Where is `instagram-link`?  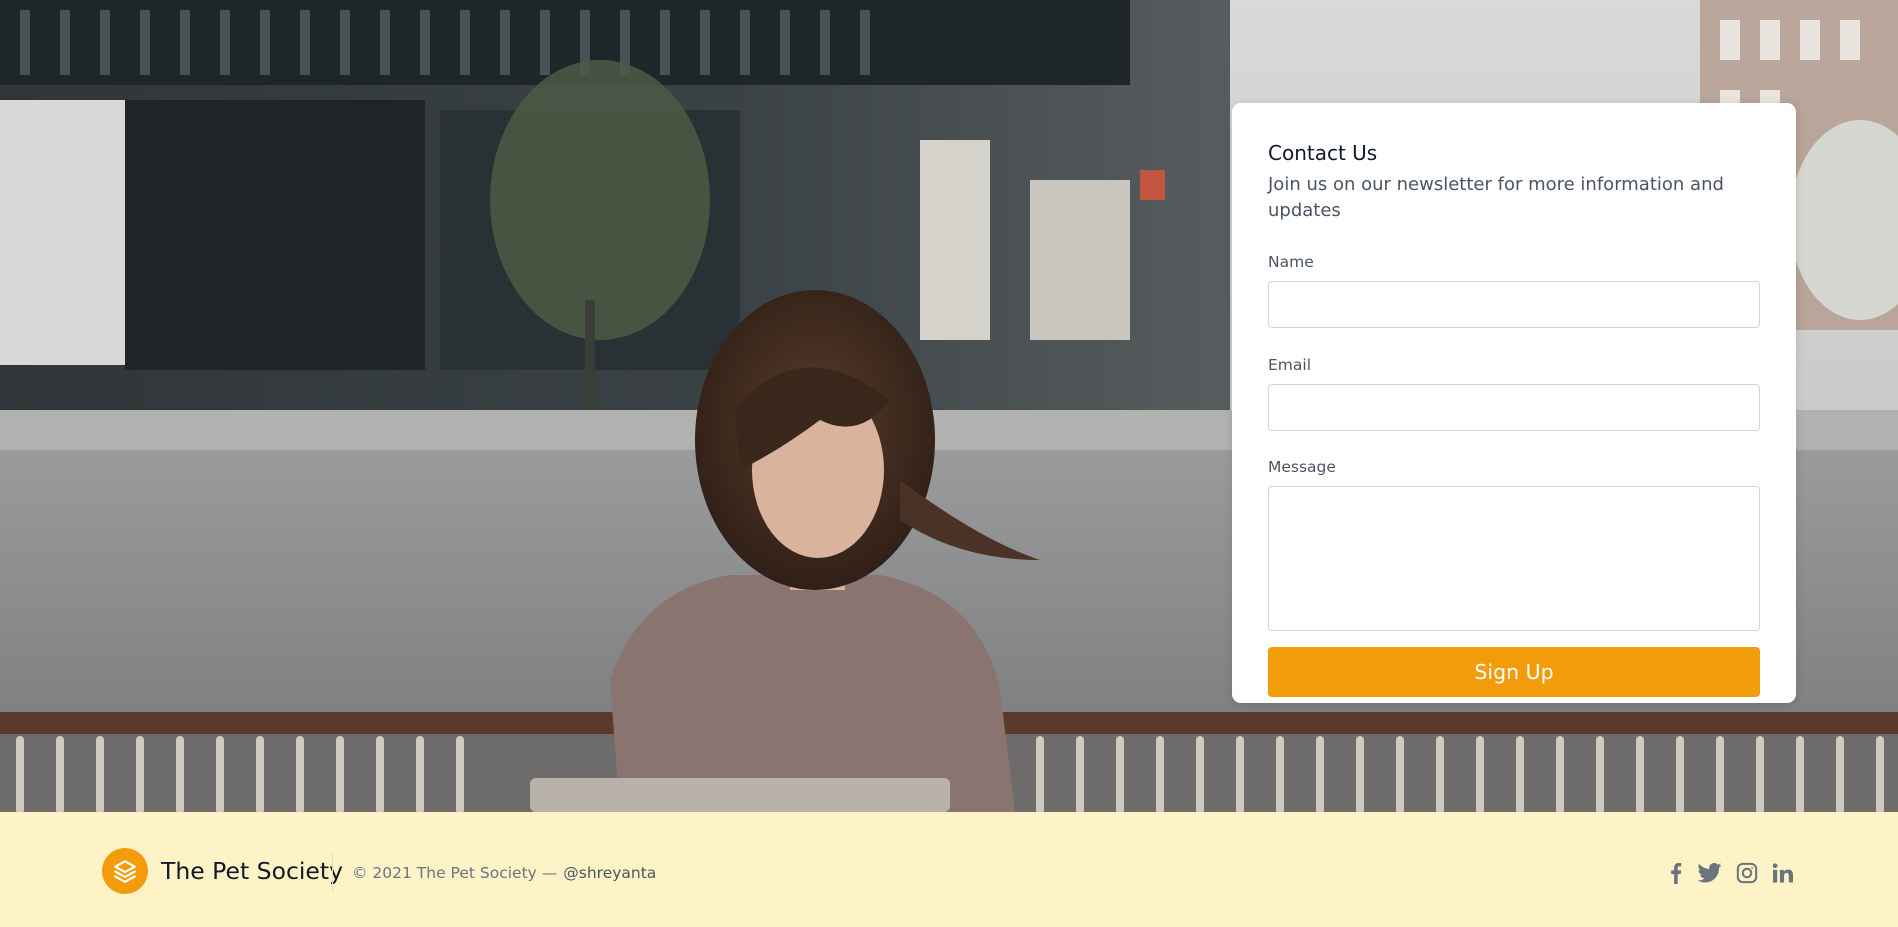 instagram-link is located at coordinates (1747, 873).